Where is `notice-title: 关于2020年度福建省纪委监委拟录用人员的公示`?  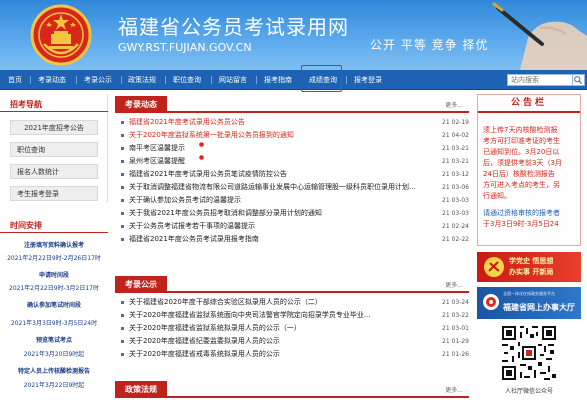
notice-title: 关于2020年度福建省纪委监委拟录用人员的公示 is located at coordinates (274, 341).